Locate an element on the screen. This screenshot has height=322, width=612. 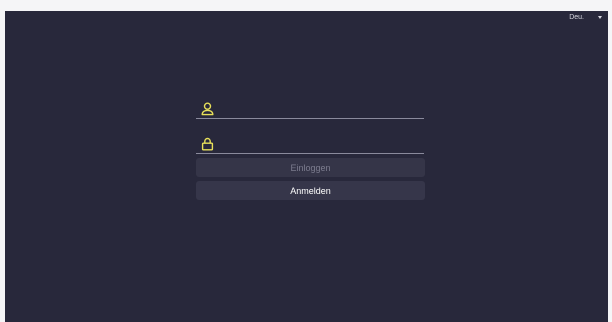
username-field is located at coordinates (310, 110).